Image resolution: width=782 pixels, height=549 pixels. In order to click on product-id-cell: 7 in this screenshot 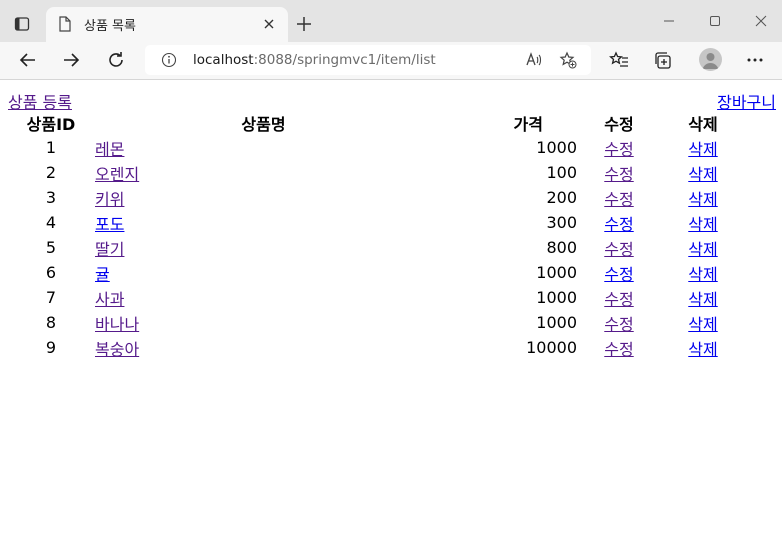, I will do `click(51, 297)`.